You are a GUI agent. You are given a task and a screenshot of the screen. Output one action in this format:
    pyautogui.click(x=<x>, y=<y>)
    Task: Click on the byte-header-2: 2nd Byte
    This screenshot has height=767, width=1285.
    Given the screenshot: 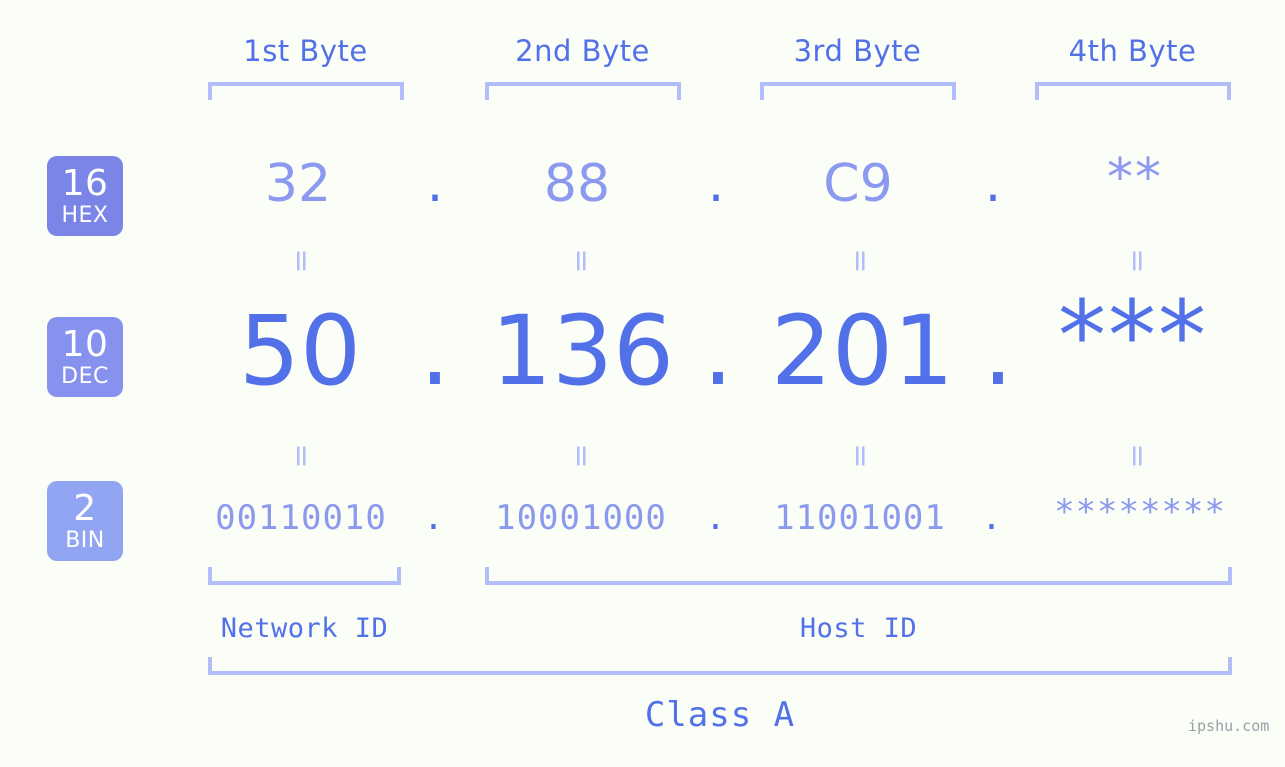 What is the action you would take?
    pyautogui.click(x=582, y=51)
    